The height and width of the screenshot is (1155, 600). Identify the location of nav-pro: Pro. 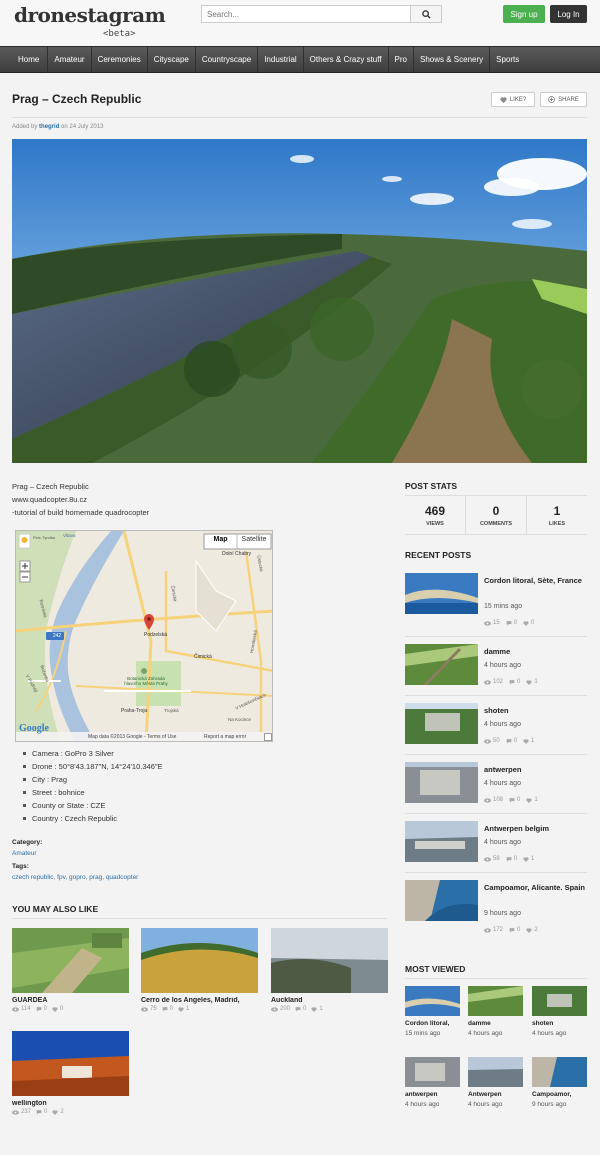
(401, 60).